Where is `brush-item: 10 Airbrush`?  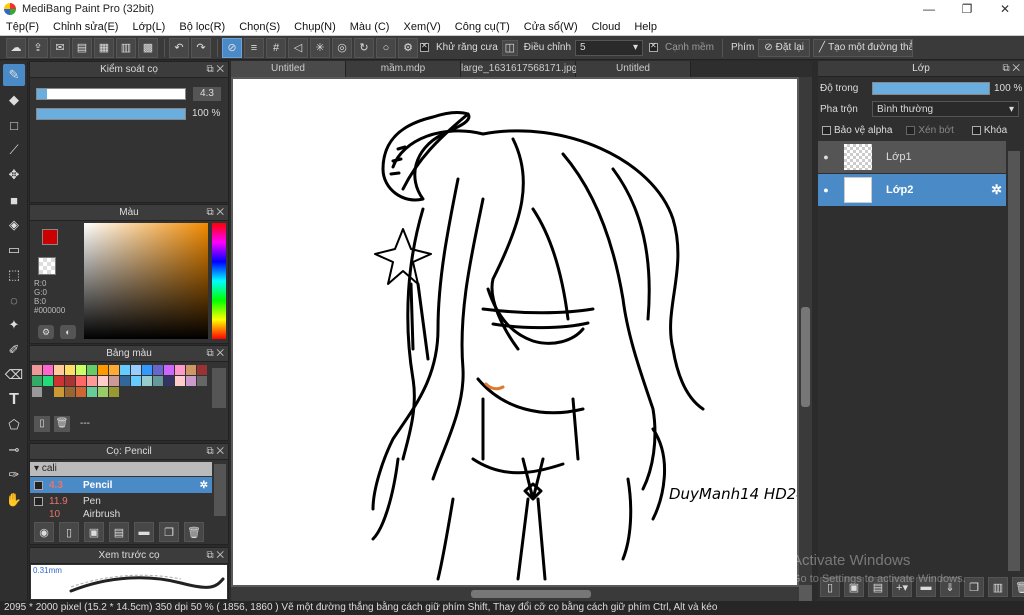
brush-item: 10 Airbrush is located at coordinates (121, 513).